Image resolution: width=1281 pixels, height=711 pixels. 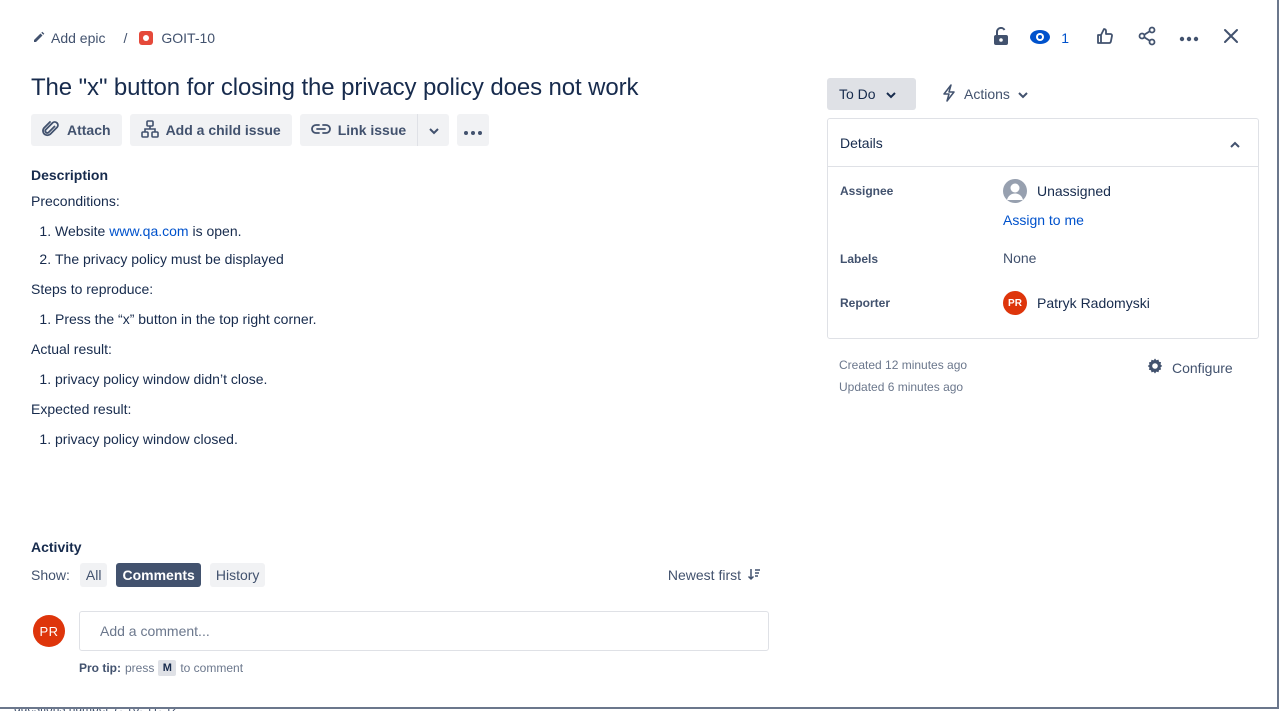 I want to click on close-icon, so click(x=1231, y=38).